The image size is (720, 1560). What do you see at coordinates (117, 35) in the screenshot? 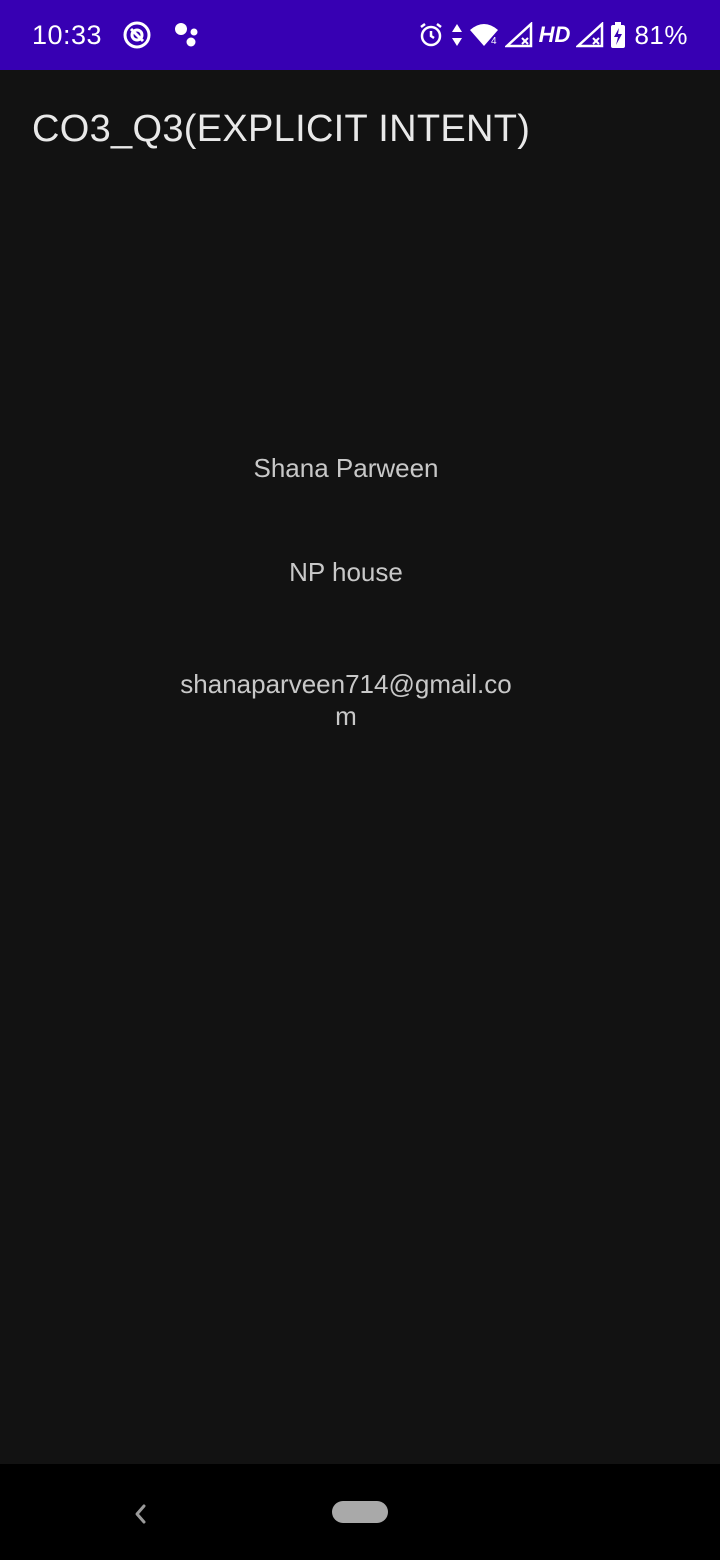
I see `status-left: 10:33` at bounding box center [117, 35].